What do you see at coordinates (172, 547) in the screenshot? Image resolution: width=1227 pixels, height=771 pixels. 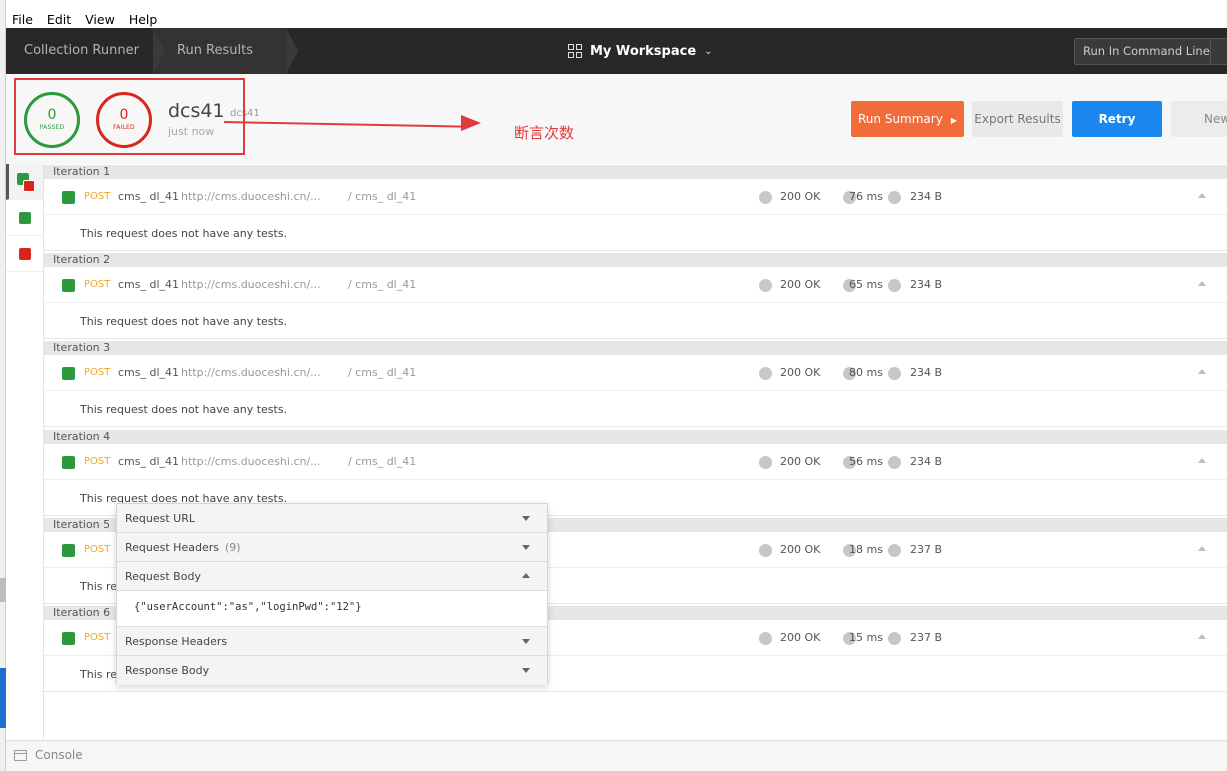 I see `request-headers-label: Request Headers` at bounding box center [172, 547].